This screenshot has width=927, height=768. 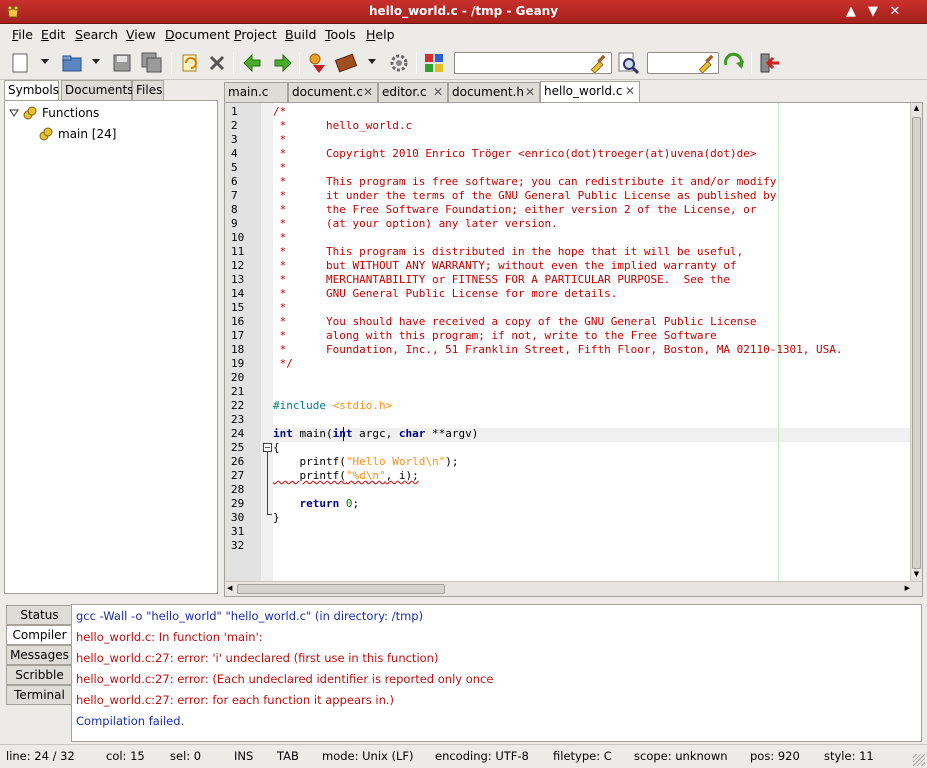 I want to click on menu-search: Search, so click(x=96, y=34).